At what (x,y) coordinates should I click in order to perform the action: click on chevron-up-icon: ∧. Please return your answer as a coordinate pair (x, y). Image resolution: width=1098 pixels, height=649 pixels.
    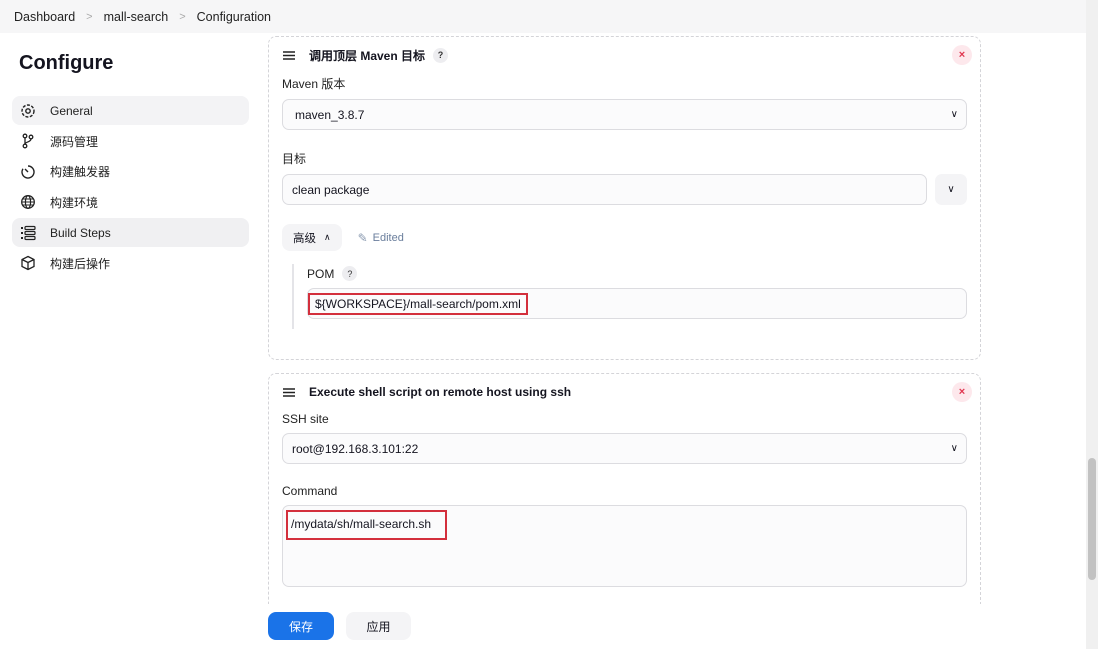
    Looking at the image, I should click on (327, 237).